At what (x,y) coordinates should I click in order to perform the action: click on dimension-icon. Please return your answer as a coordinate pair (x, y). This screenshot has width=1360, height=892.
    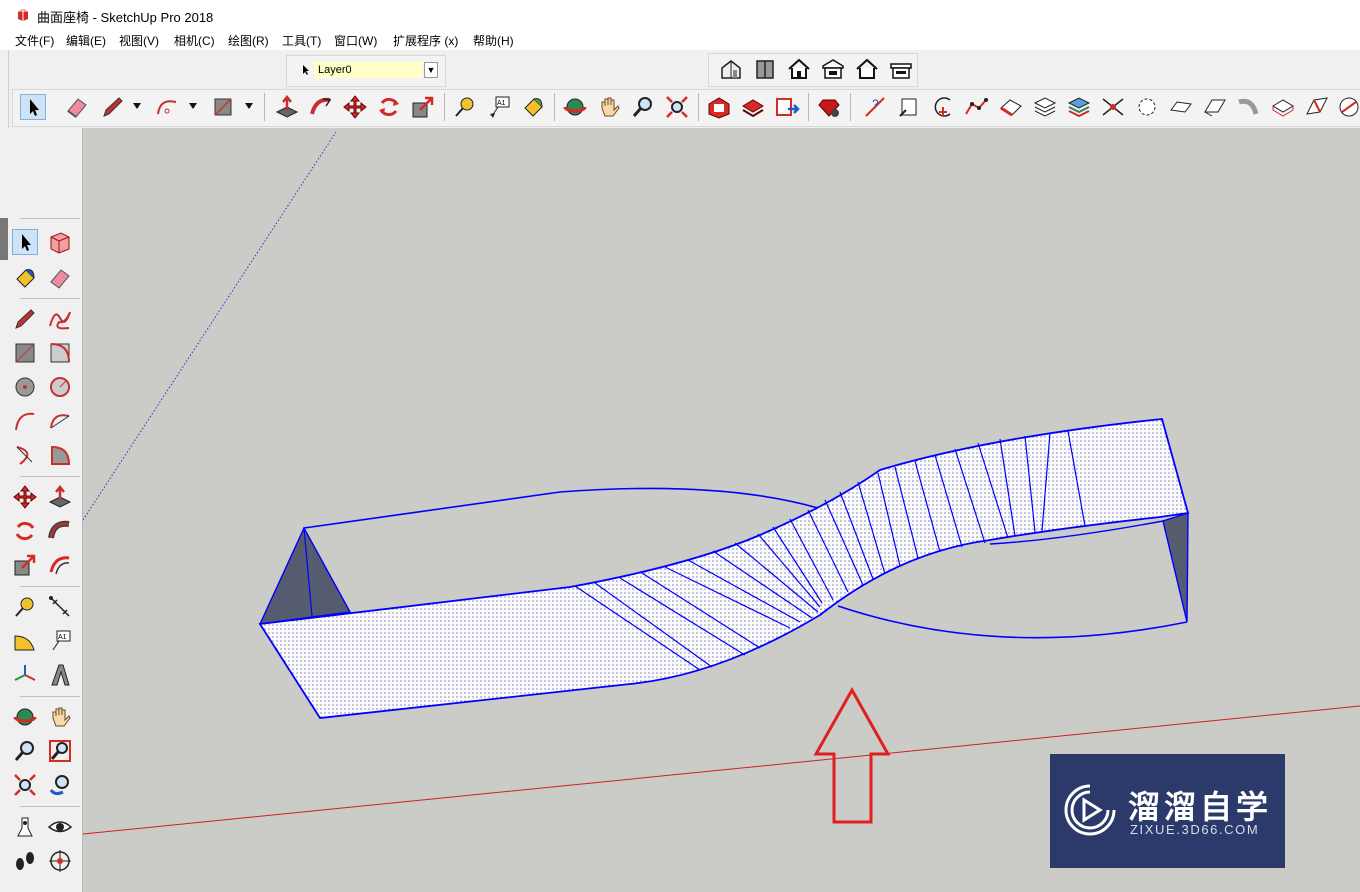
    Looking at the image, I should click on (60, 607).